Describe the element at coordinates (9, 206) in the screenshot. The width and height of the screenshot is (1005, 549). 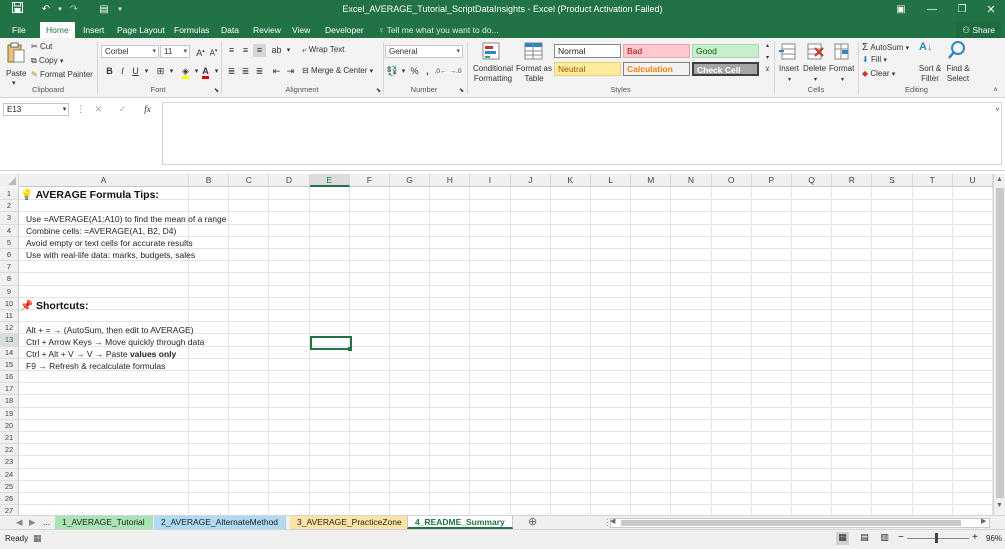
I see `row-header-2: 2` at that location.